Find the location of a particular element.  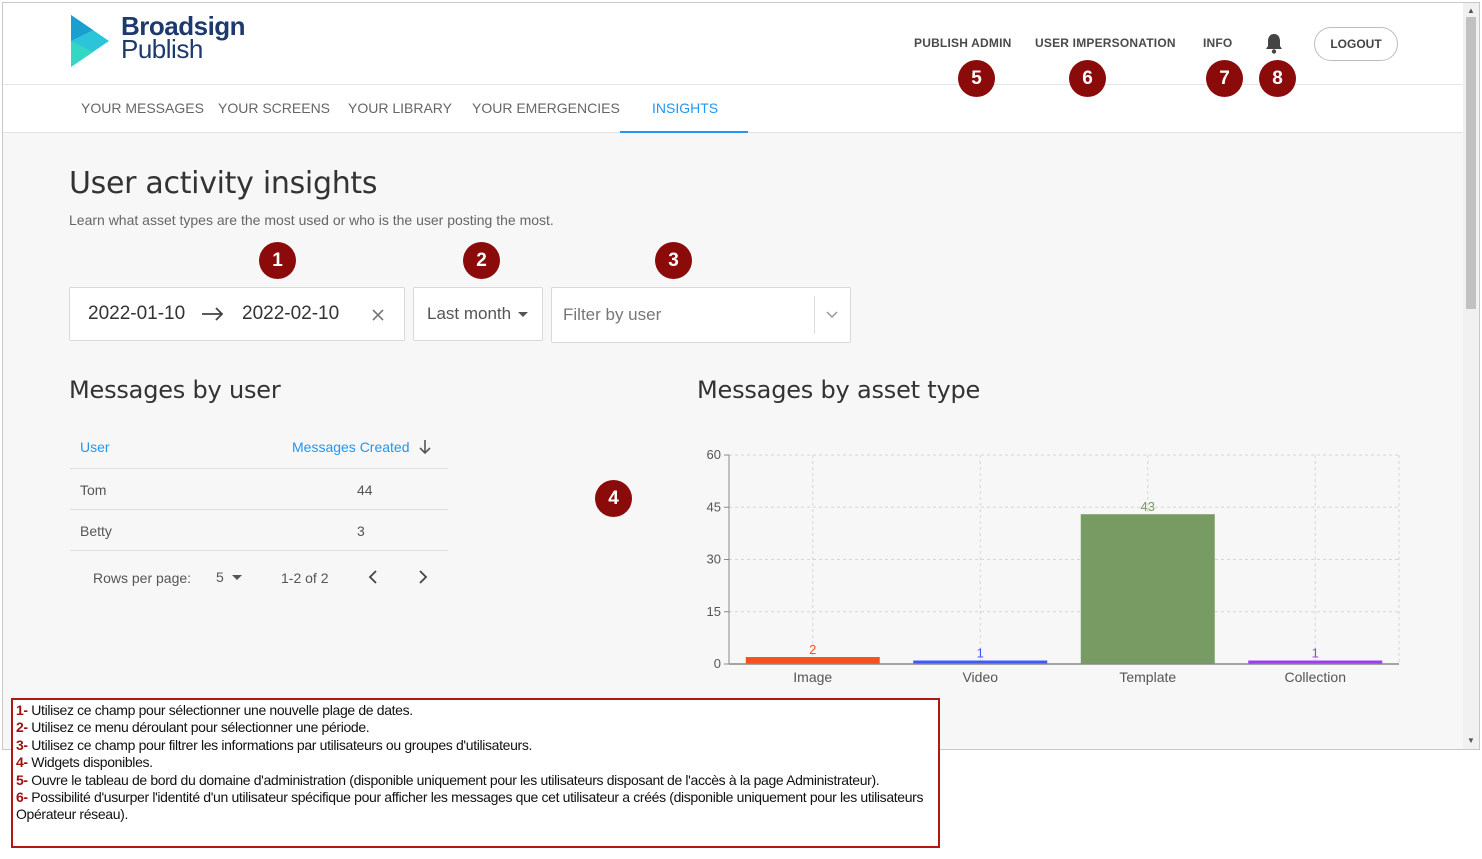

marker-5: 5 is located at coordinates (976, 78).